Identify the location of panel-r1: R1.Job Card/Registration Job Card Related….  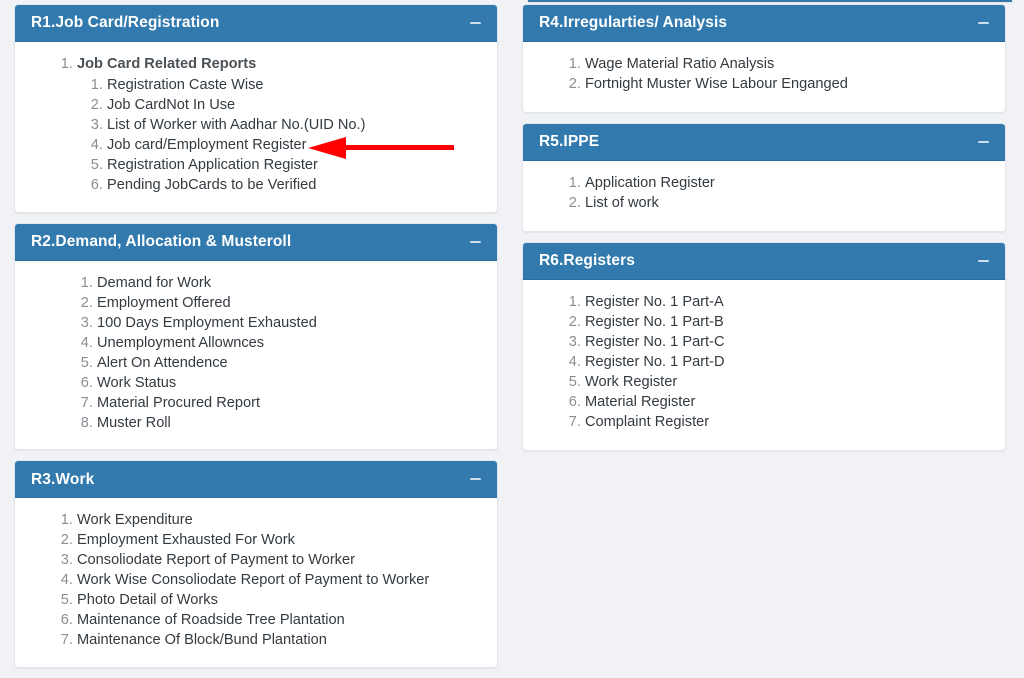
(256, 108).